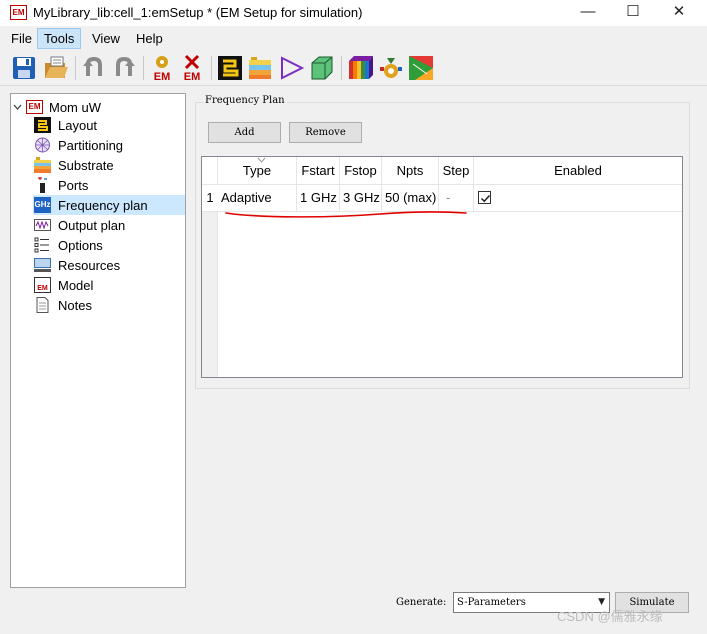 The image size is (707, 634). I want to click on rainbow-cube-icon, so click(360, 68).